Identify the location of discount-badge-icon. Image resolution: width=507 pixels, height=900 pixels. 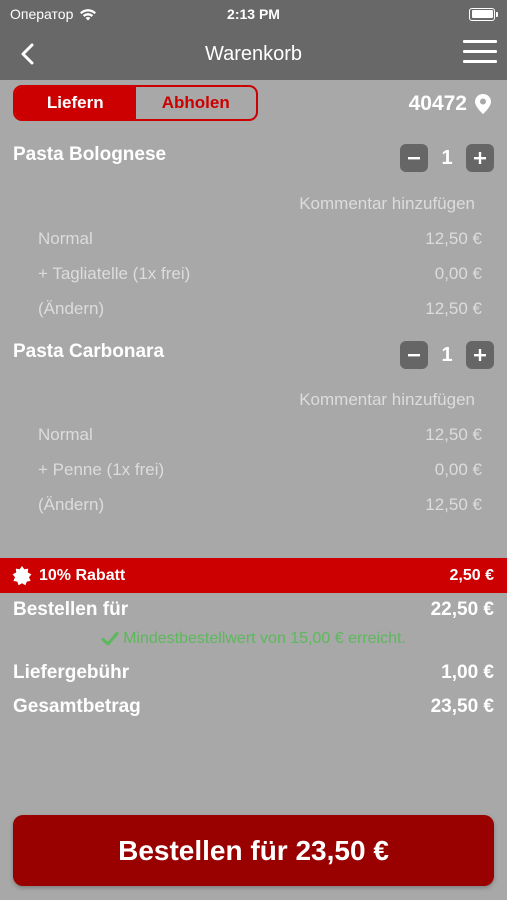
(22, 575).